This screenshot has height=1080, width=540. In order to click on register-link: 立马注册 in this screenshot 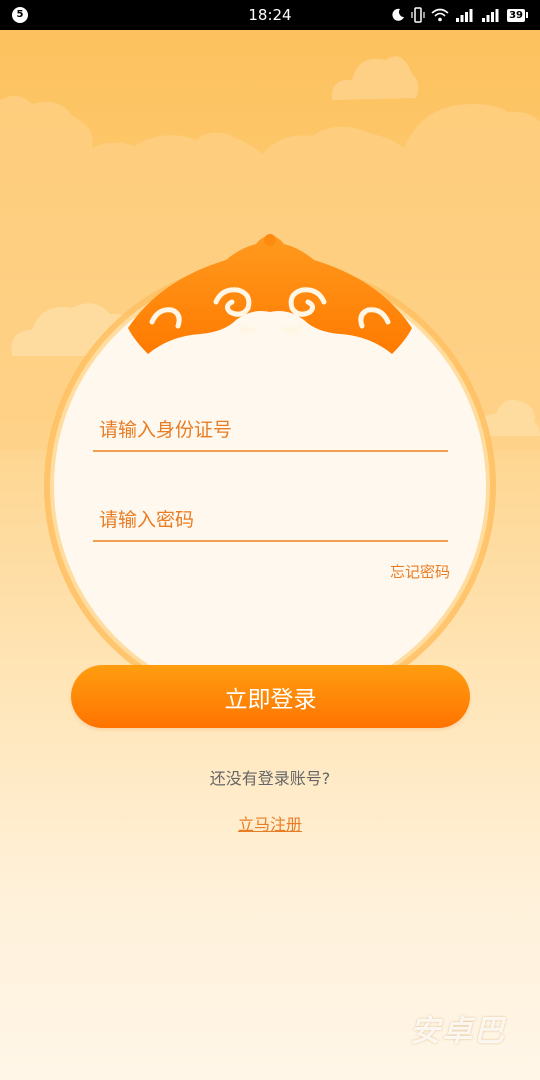, I will do `click(270, 823)`.